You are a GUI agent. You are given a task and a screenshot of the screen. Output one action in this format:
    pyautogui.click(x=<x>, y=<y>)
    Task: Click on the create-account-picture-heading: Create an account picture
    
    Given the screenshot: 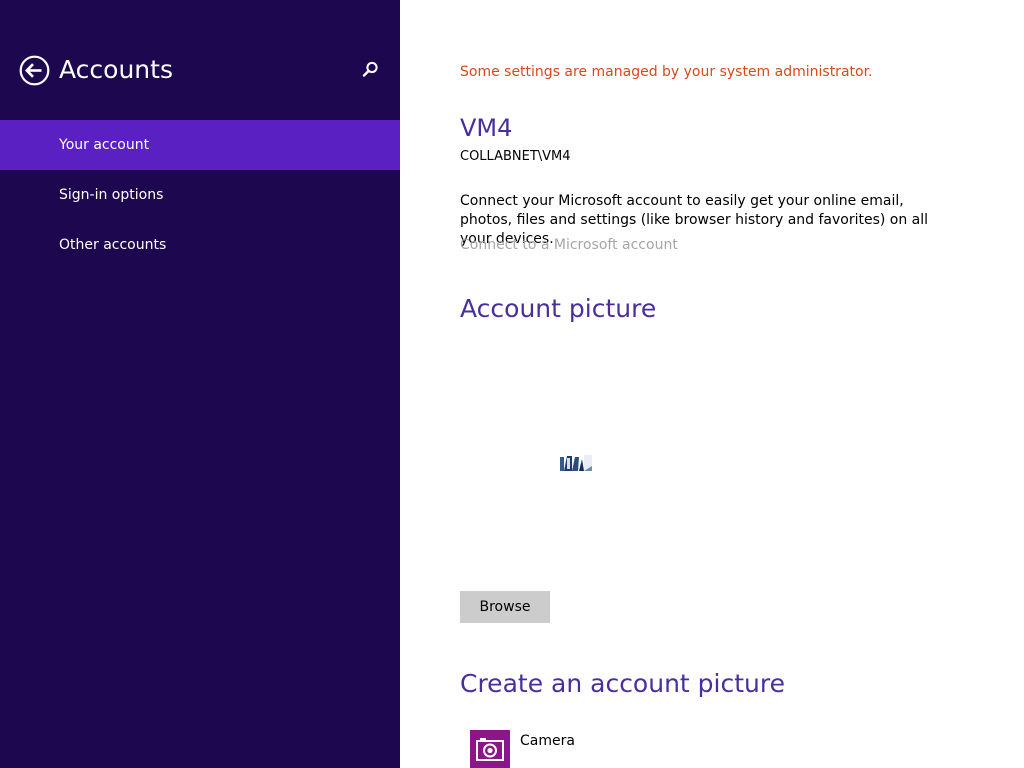 What is the action you would take?
    pyautogui.click(x=622, y=683)
    